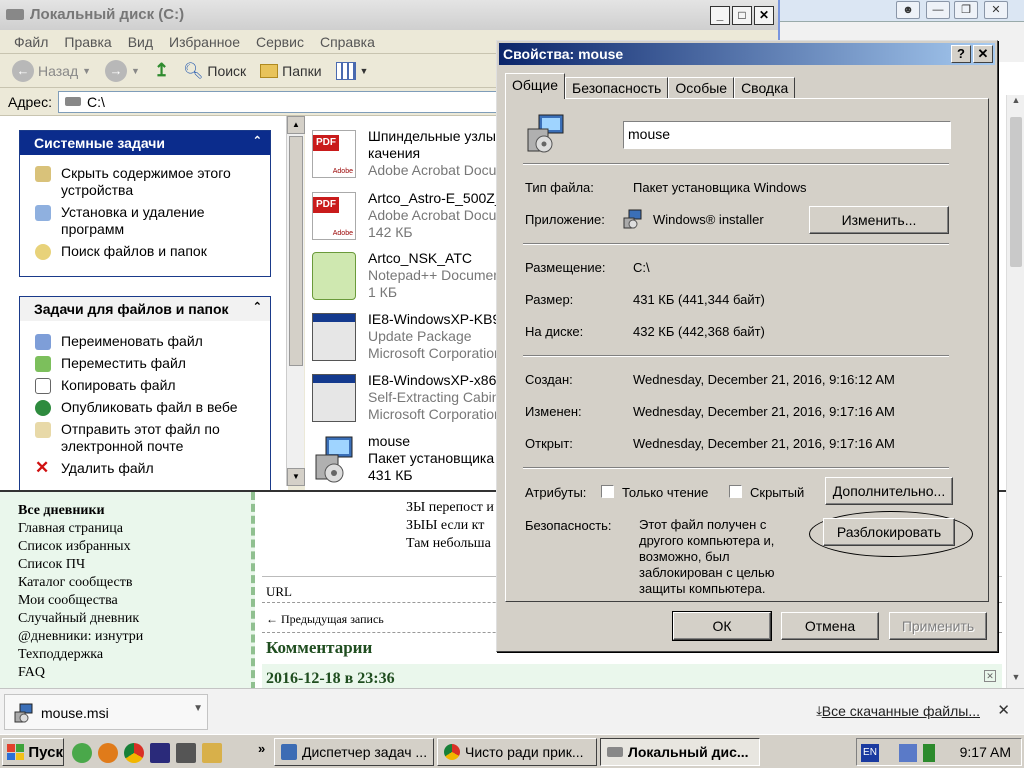  What do you see at coordinates (607, 491) in the screenshot?
I see `readonly-checkbox` at bounding box center [607, 491].